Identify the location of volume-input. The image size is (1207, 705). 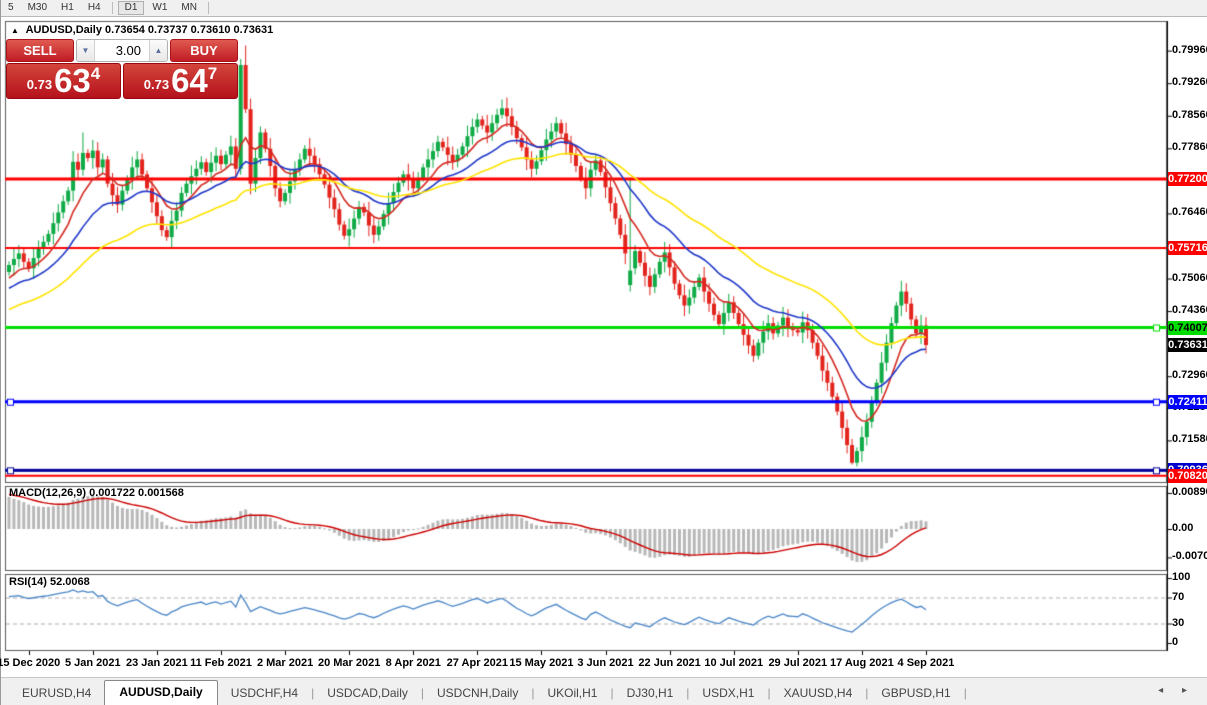
(122, 50).